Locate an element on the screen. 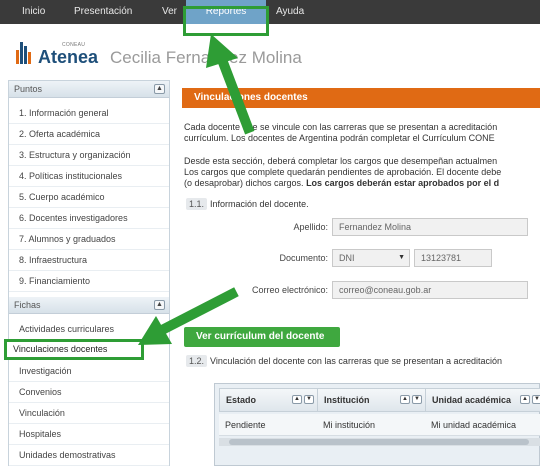  correo-field: correo@coneau.gob.ar is located at coordinates (430, 290).